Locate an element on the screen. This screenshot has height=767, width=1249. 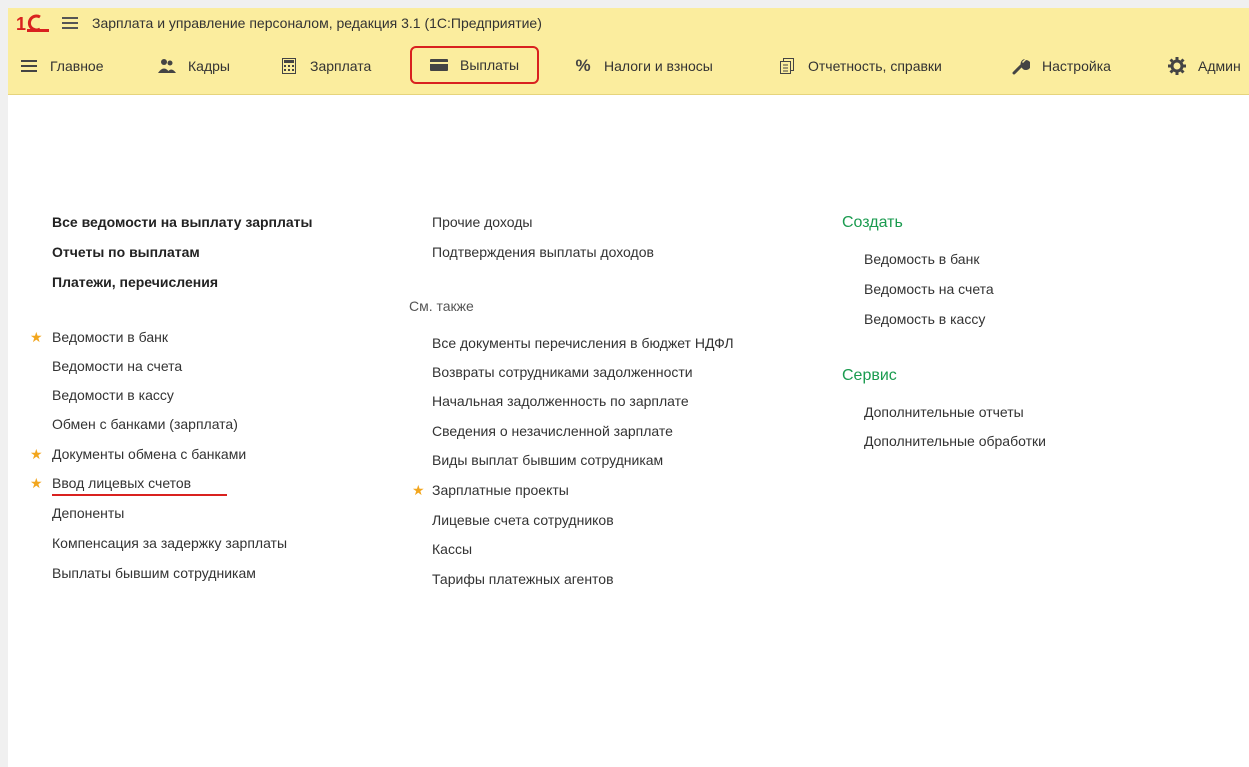
section-label: Зарплата is located at coordinates (341, 66).